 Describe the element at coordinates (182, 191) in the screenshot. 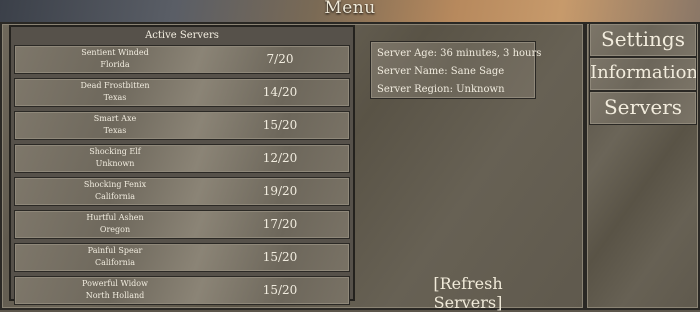

I see `server-row: Shocking Fenix California 19/20` at that location.